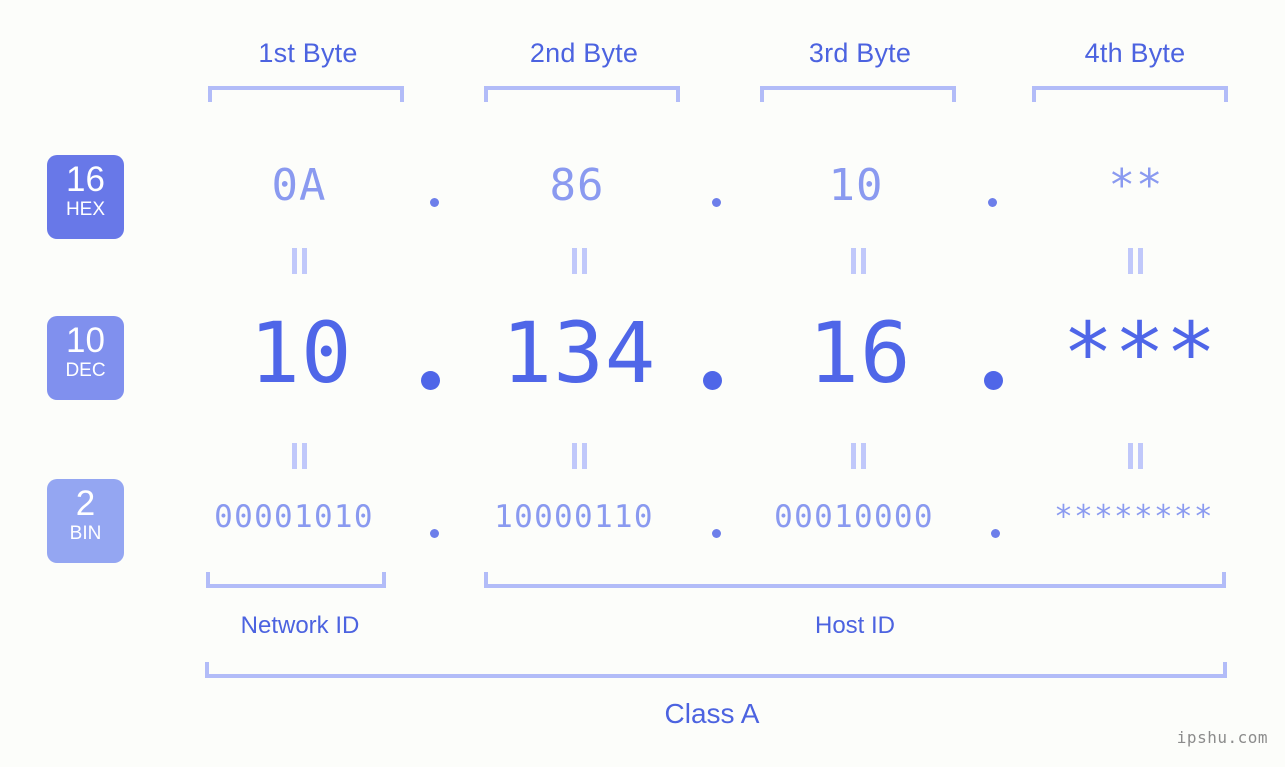 The width and height of the screenshot is (1285, 767). What do you see at coordinates (855, 580) in the screenshot?
I see `host-id-bracket` at bounding box center [855, 580].